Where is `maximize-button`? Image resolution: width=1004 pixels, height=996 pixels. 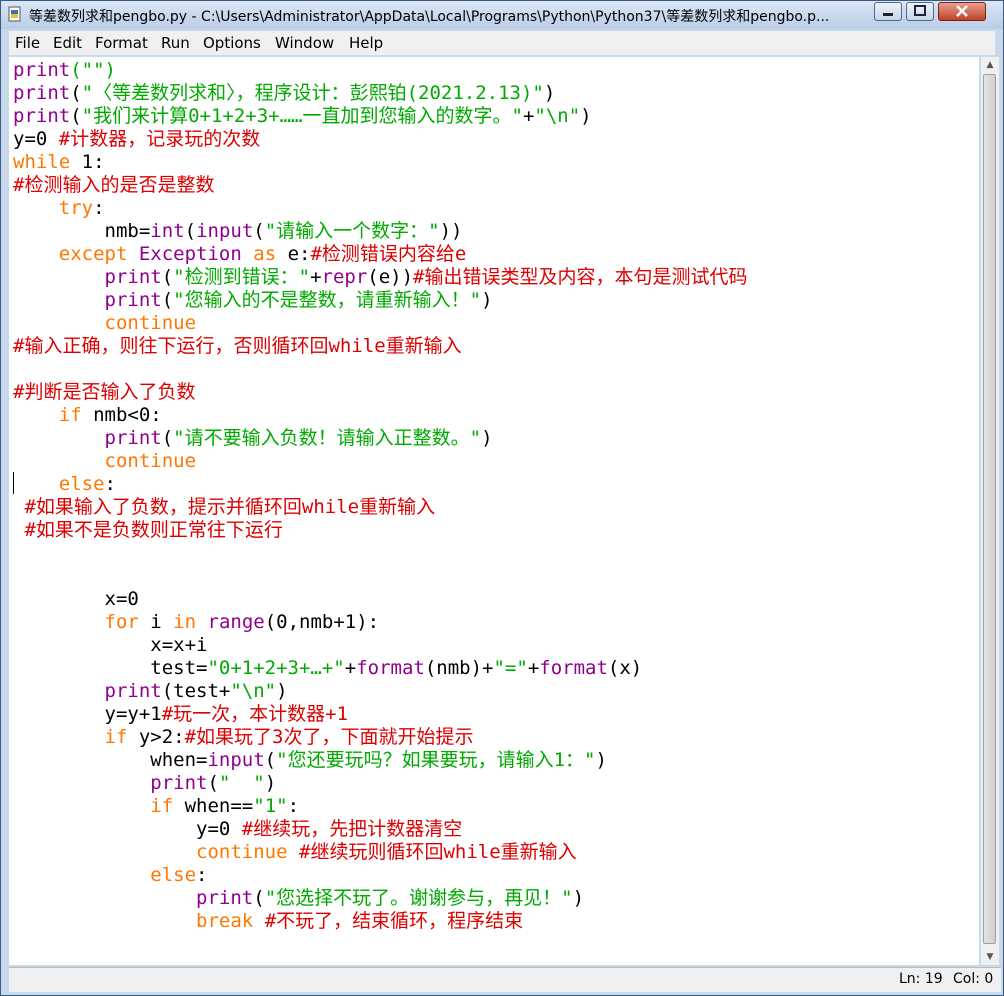
maximize-button is located at coordinates (920, 11).